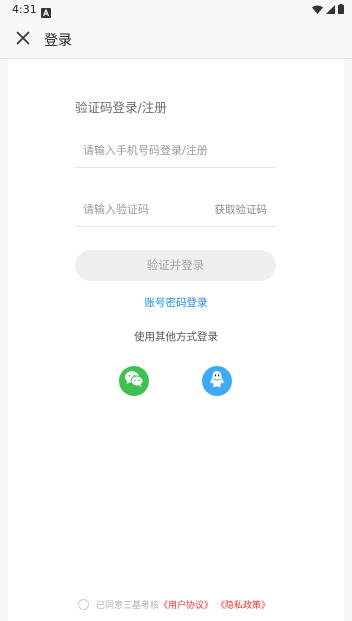 This screenshot has height=621, width=352. I want to click on status-bar: 4:31, so click(176, 10).